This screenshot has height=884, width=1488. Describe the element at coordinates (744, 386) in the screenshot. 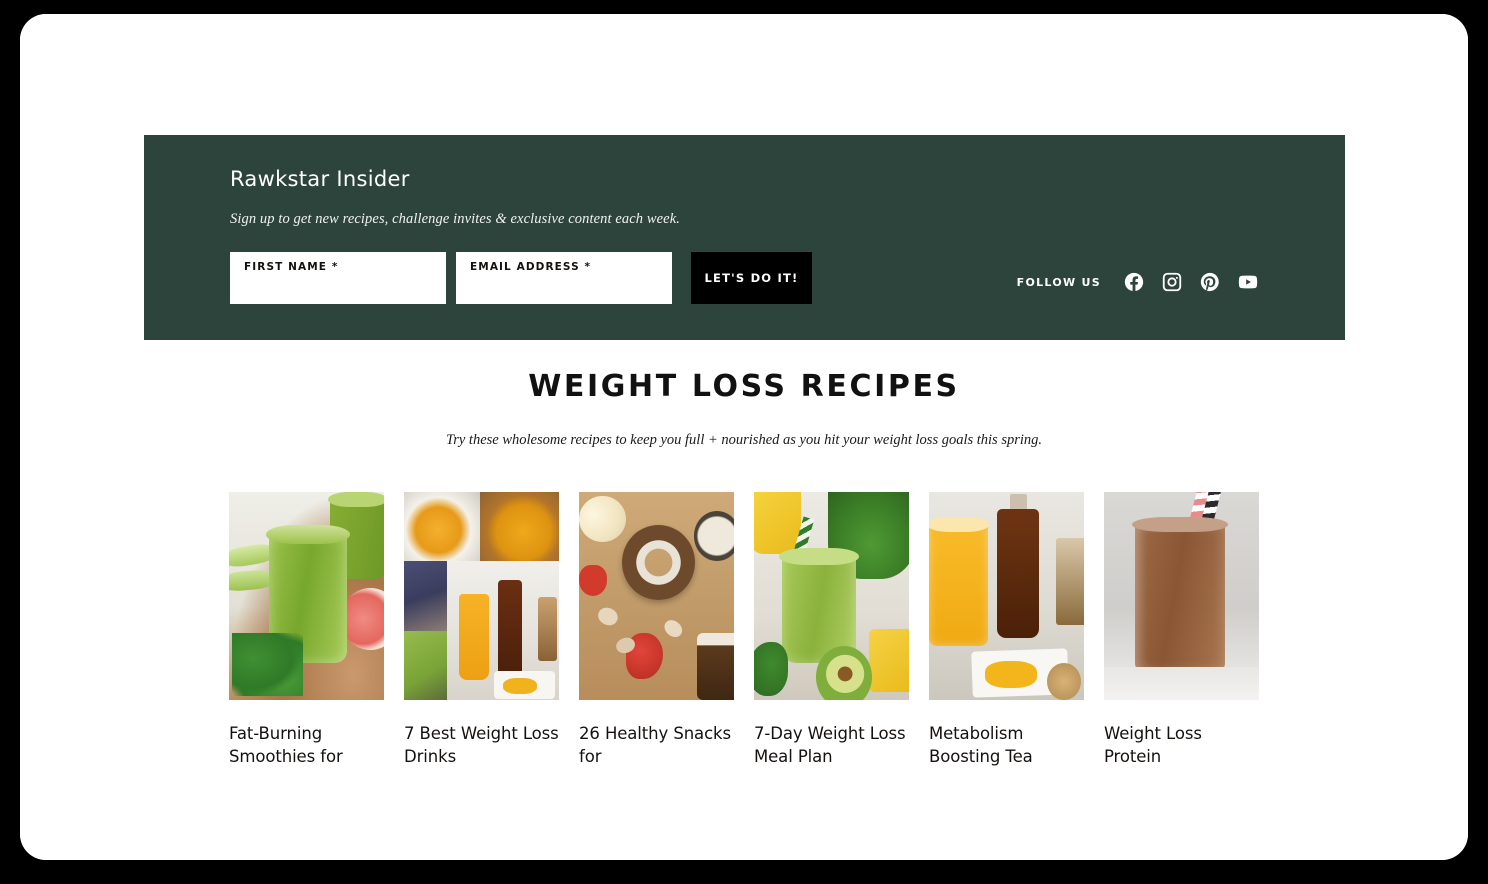

I see `page-title: WEIGHT LOSS RECIPES` at that location.